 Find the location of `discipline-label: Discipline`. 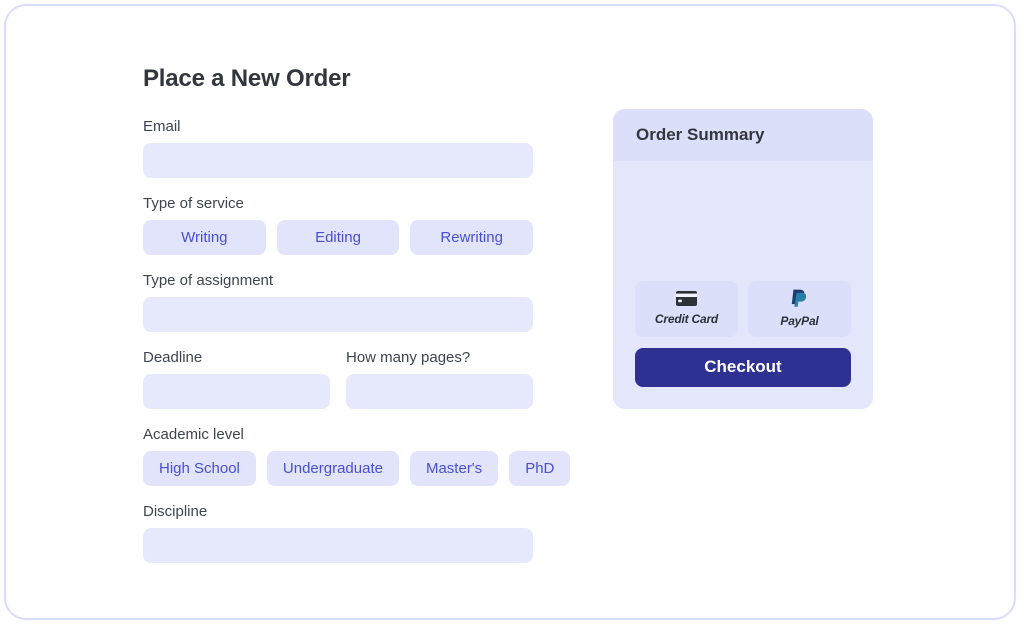

discipline-label: Discipline is located at coordinates (175, 512).